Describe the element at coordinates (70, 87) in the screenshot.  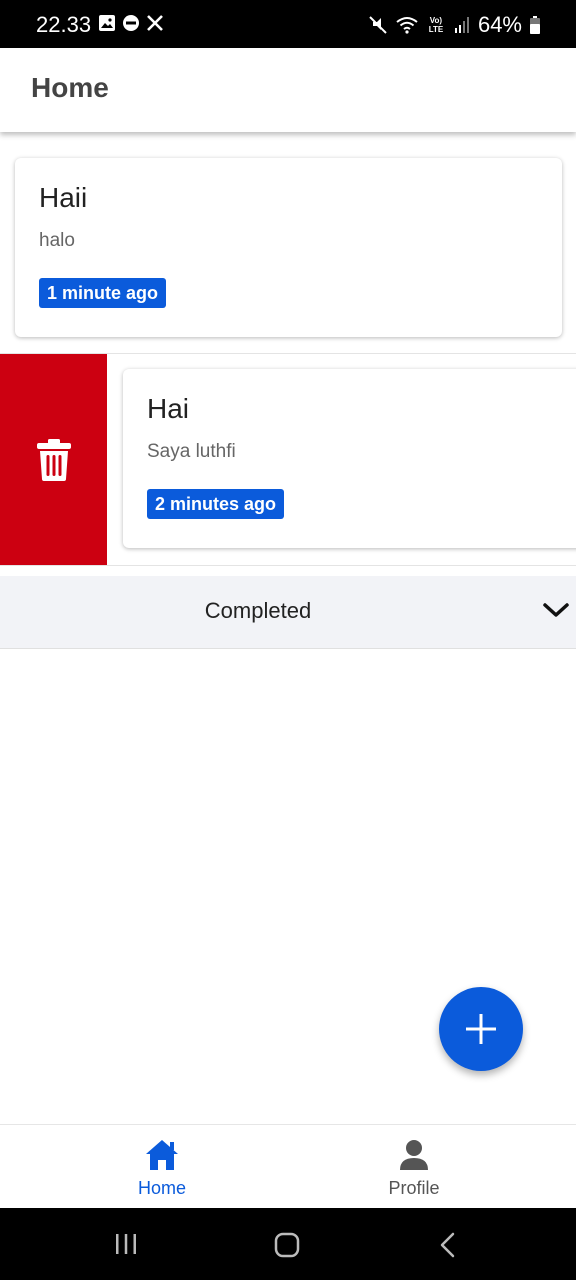
I see `page-title: Home` at that location.